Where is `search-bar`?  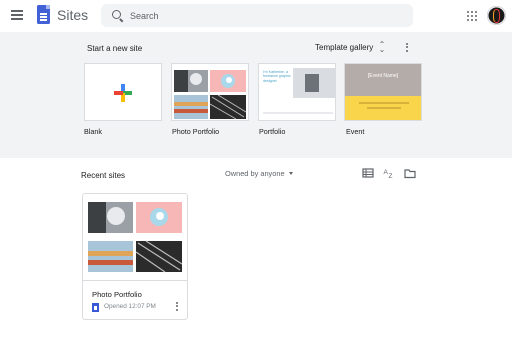
search-bar is located at coordinates (257, 15).